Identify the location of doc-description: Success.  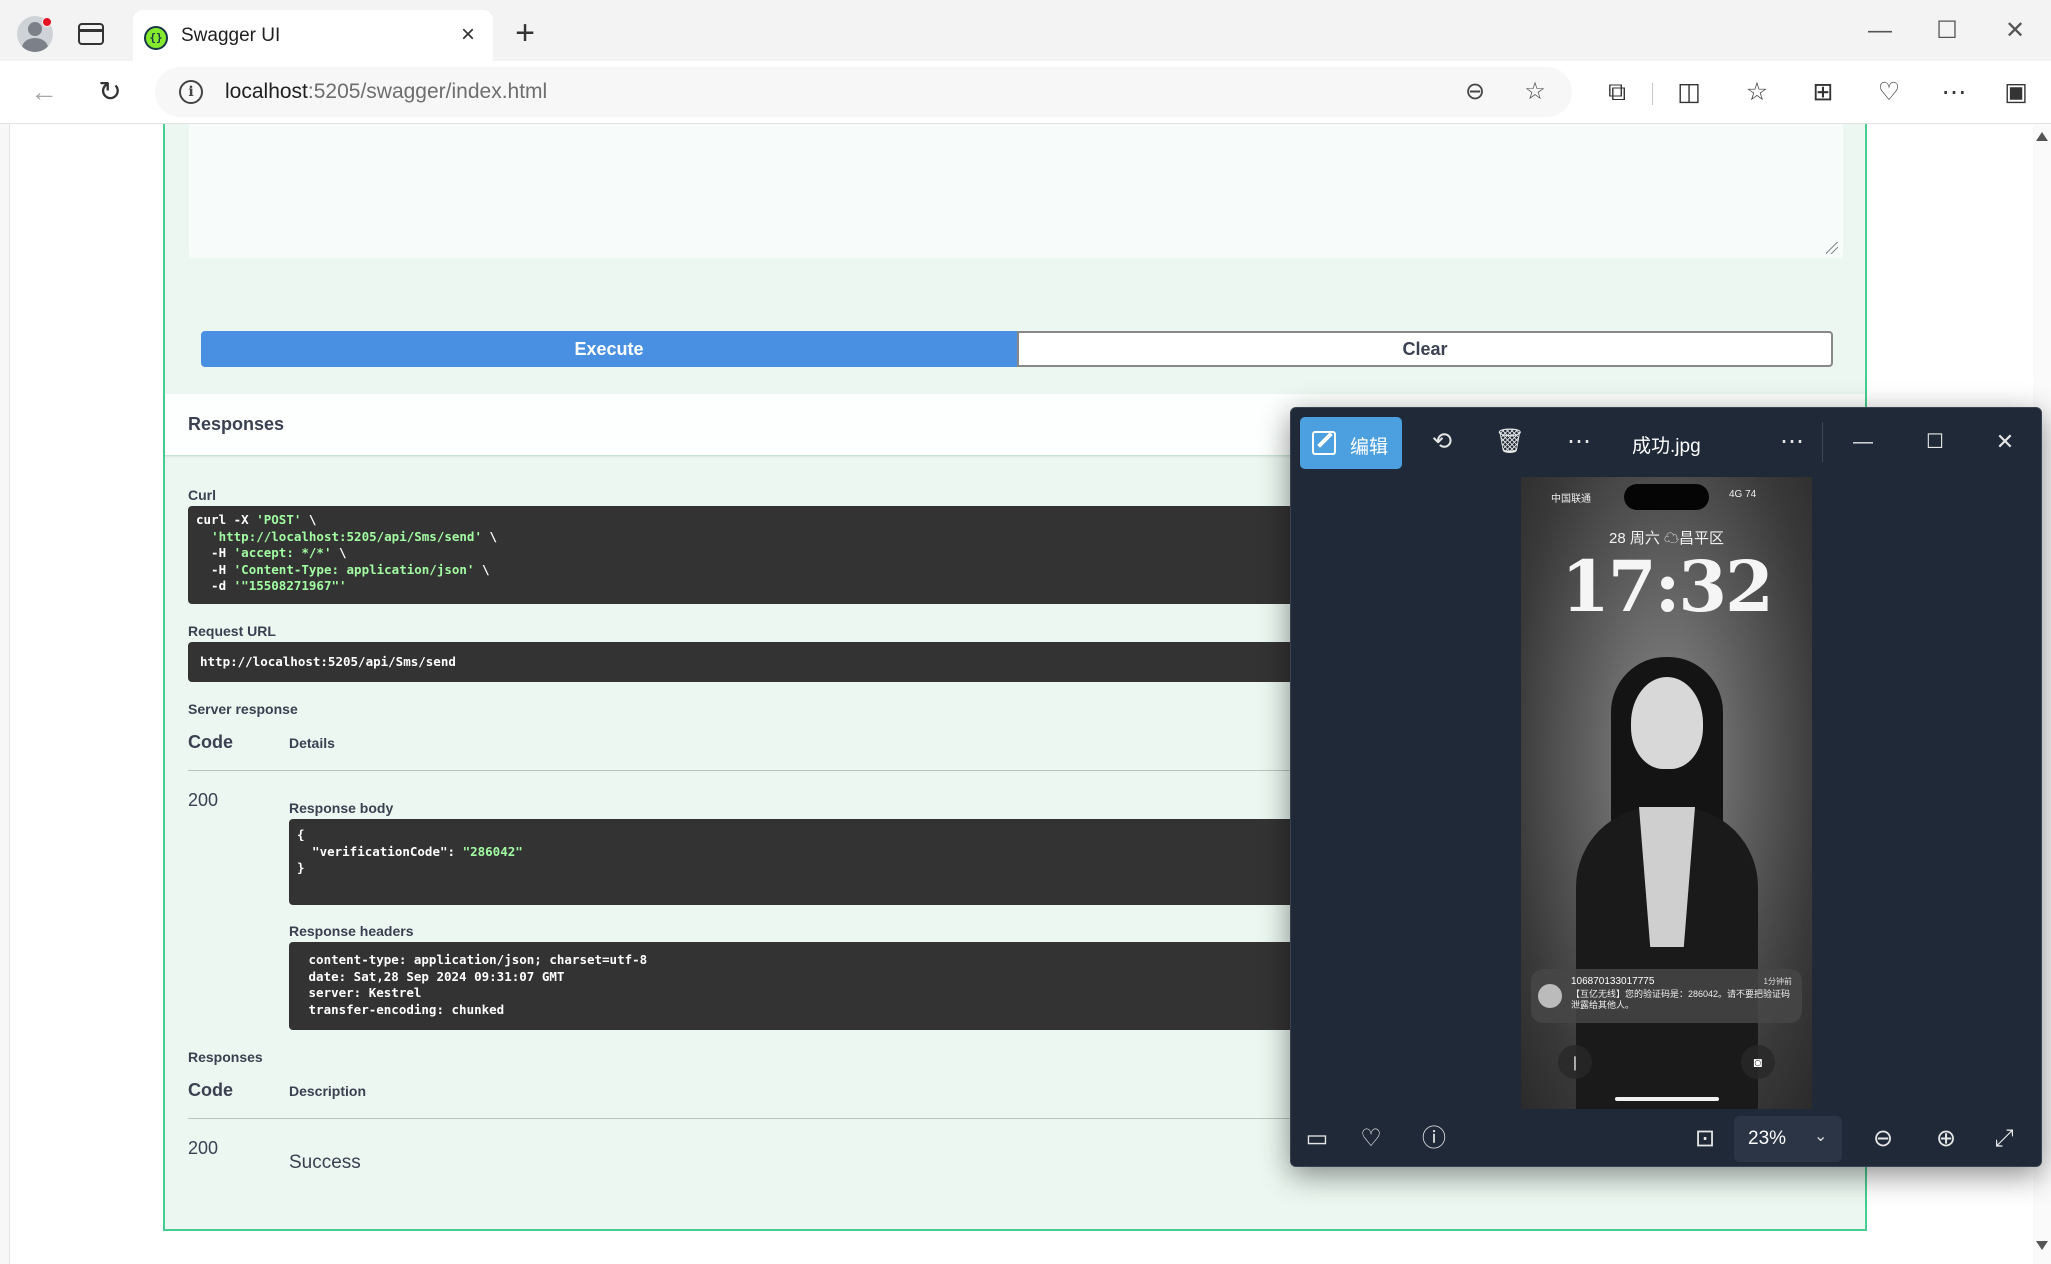
(325, 1162).